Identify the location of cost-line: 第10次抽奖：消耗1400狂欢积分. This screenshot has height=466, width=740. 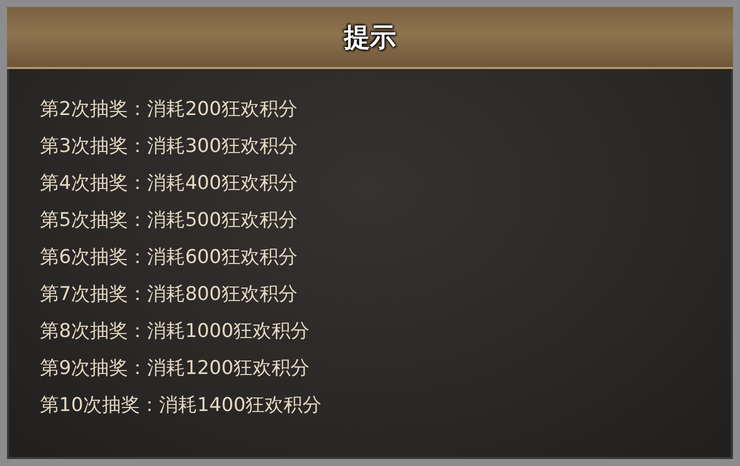
(181, 405).